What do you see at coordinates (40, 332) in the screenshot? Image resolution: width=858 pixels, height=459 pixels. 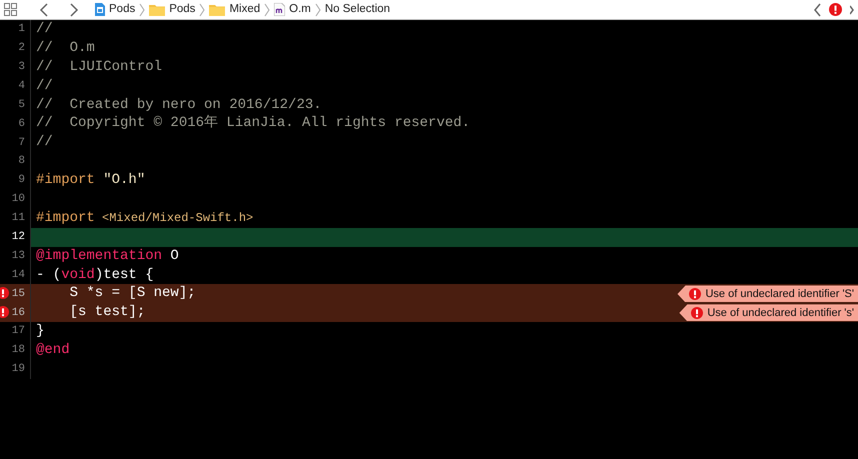 I see `code-line: }` at bounding box center [40, 332].